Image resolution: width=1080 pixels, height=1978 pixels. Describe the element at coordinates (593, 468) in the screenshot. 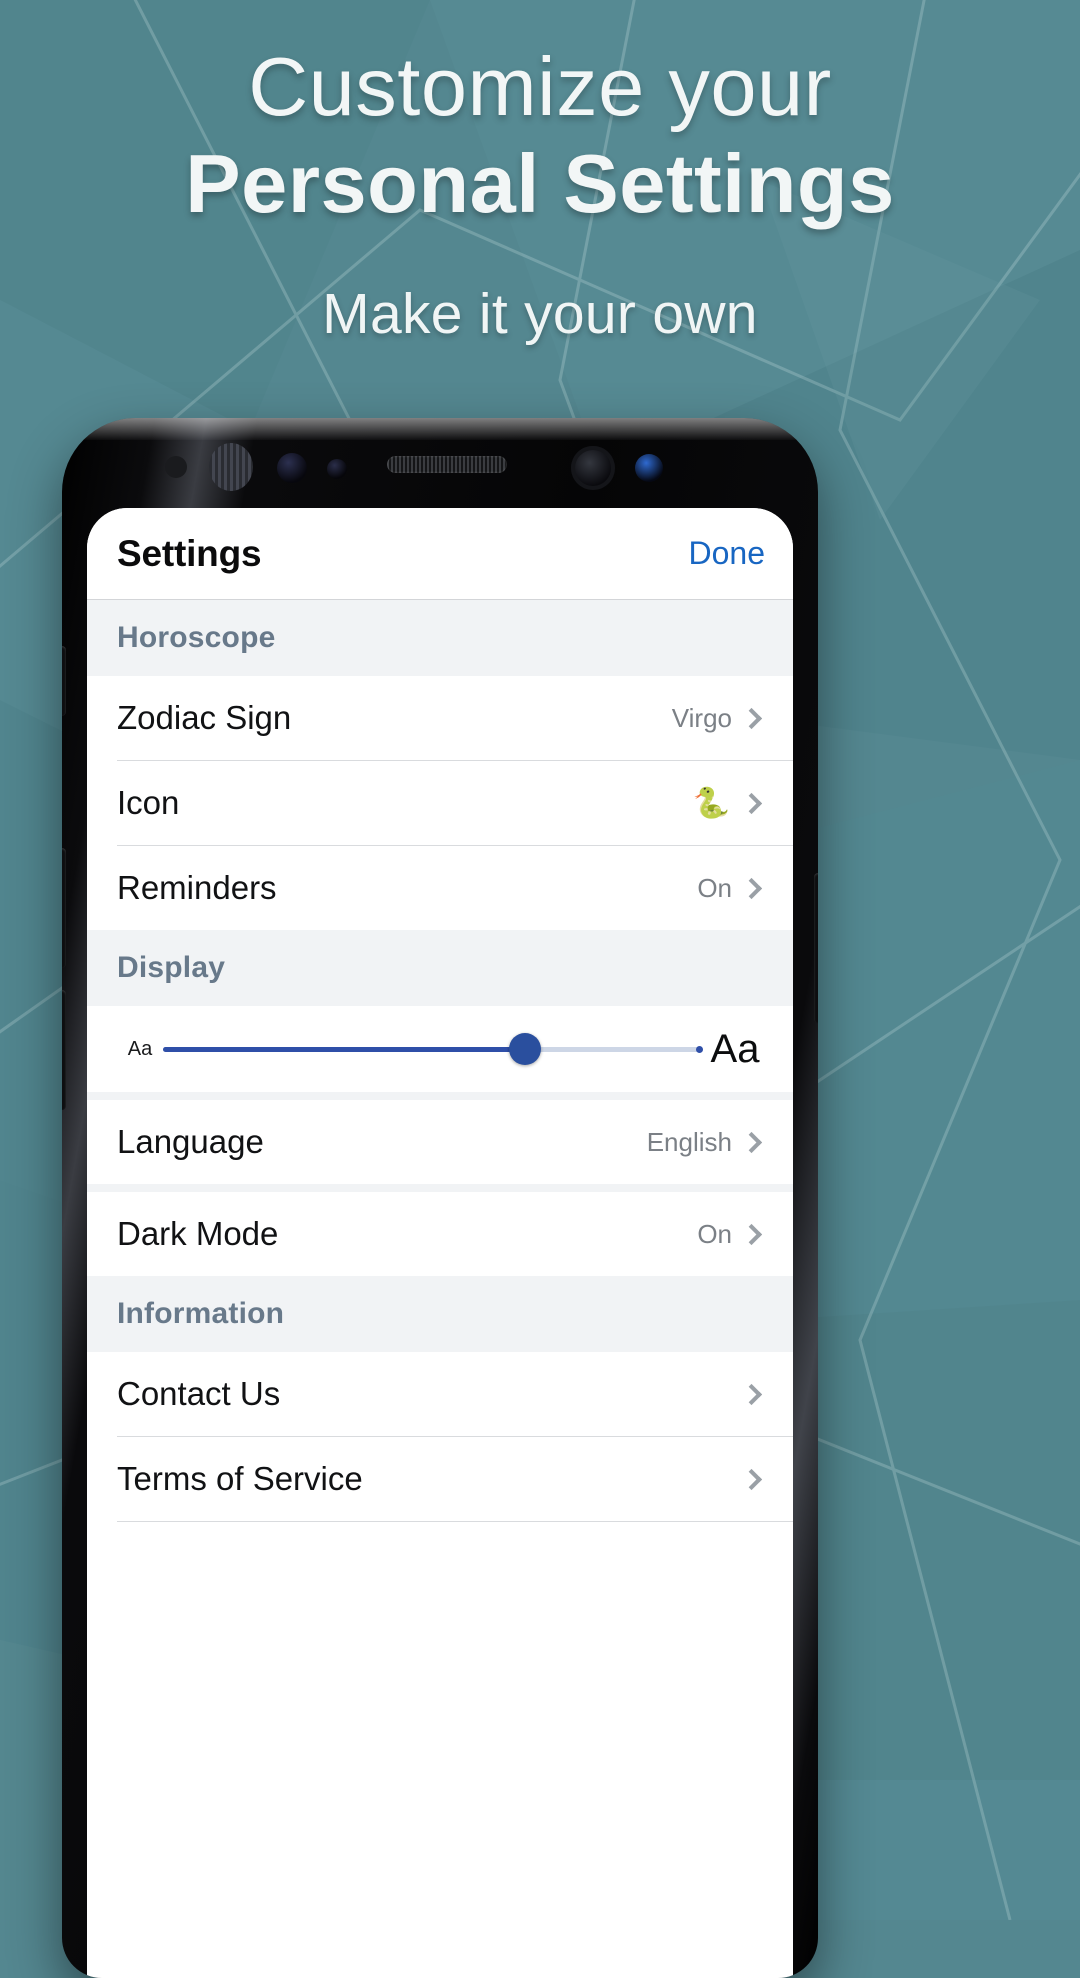

I see `front-camera-icon` at that location.